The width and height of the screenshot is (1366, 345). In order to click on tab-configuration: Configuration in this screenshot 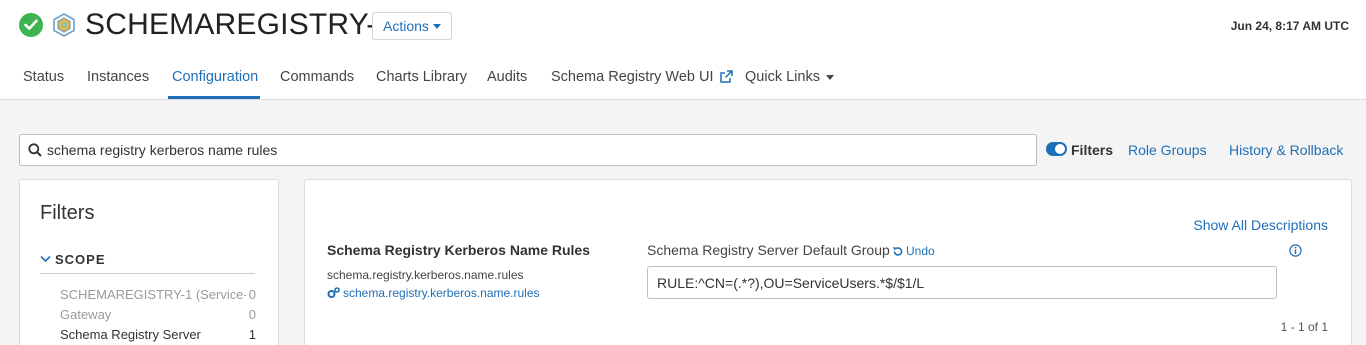, I will do `click(215, 77)`.